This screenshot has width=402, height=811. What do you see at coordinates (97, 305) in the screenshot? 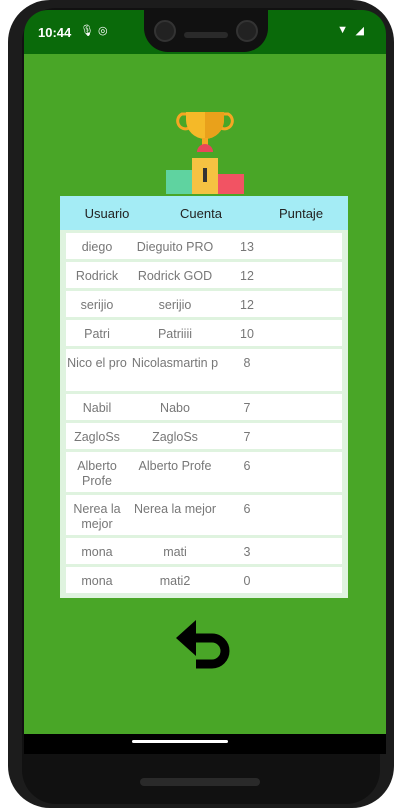
I see `cell-usuario: serijio` at bounding box center [97, 305].